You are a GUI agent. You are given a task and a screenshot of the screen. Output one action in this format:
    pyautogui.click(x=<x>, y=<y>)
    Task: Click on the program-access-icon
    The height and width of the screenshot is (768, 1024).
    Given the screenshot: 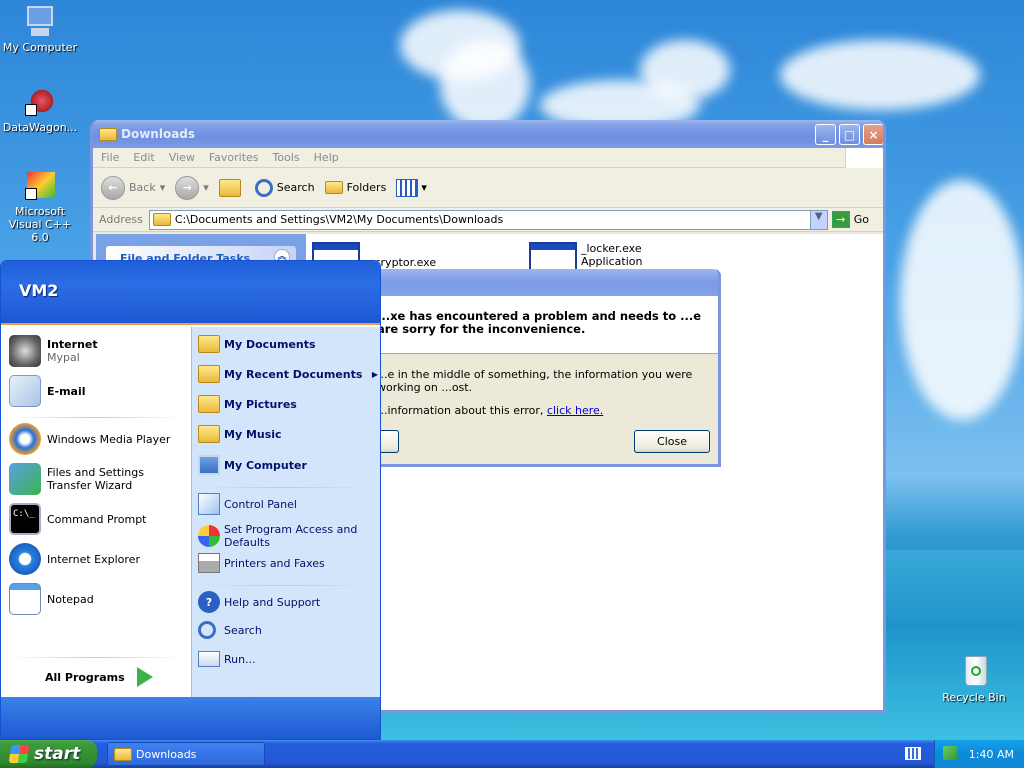 What is the action you would take?
    pyautogui.click(x=209, y=536)
    